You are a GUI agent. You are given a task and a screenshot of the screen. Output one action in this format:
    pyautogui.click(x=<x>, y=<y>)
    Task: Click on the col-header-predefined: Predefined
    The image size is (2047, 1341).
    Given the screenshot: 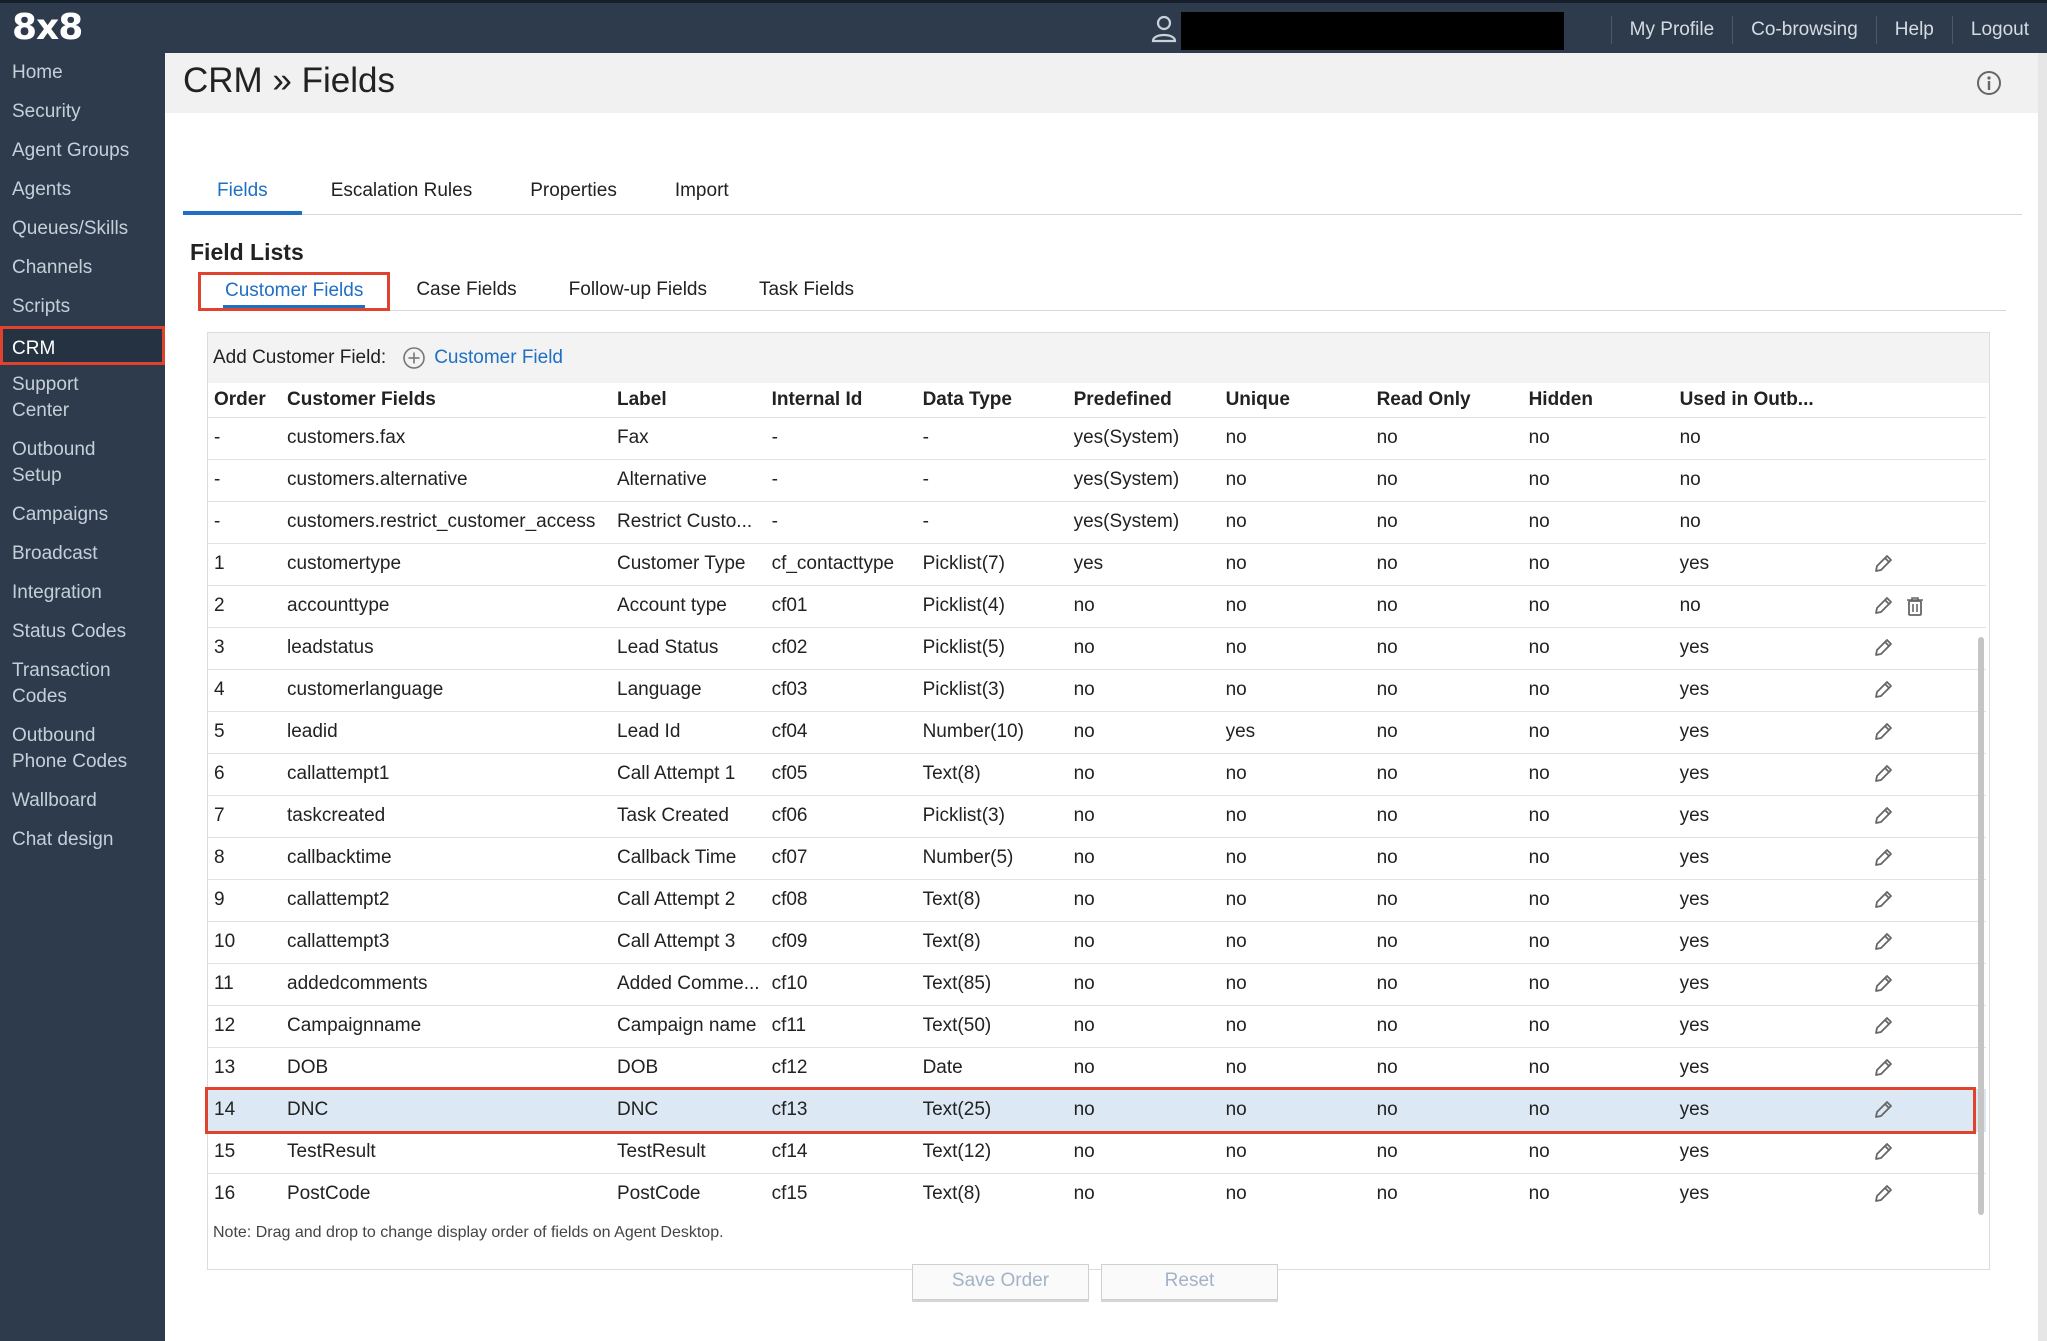 What is the action you would take?
    pyautogui.click(x=1144, y=400)
    